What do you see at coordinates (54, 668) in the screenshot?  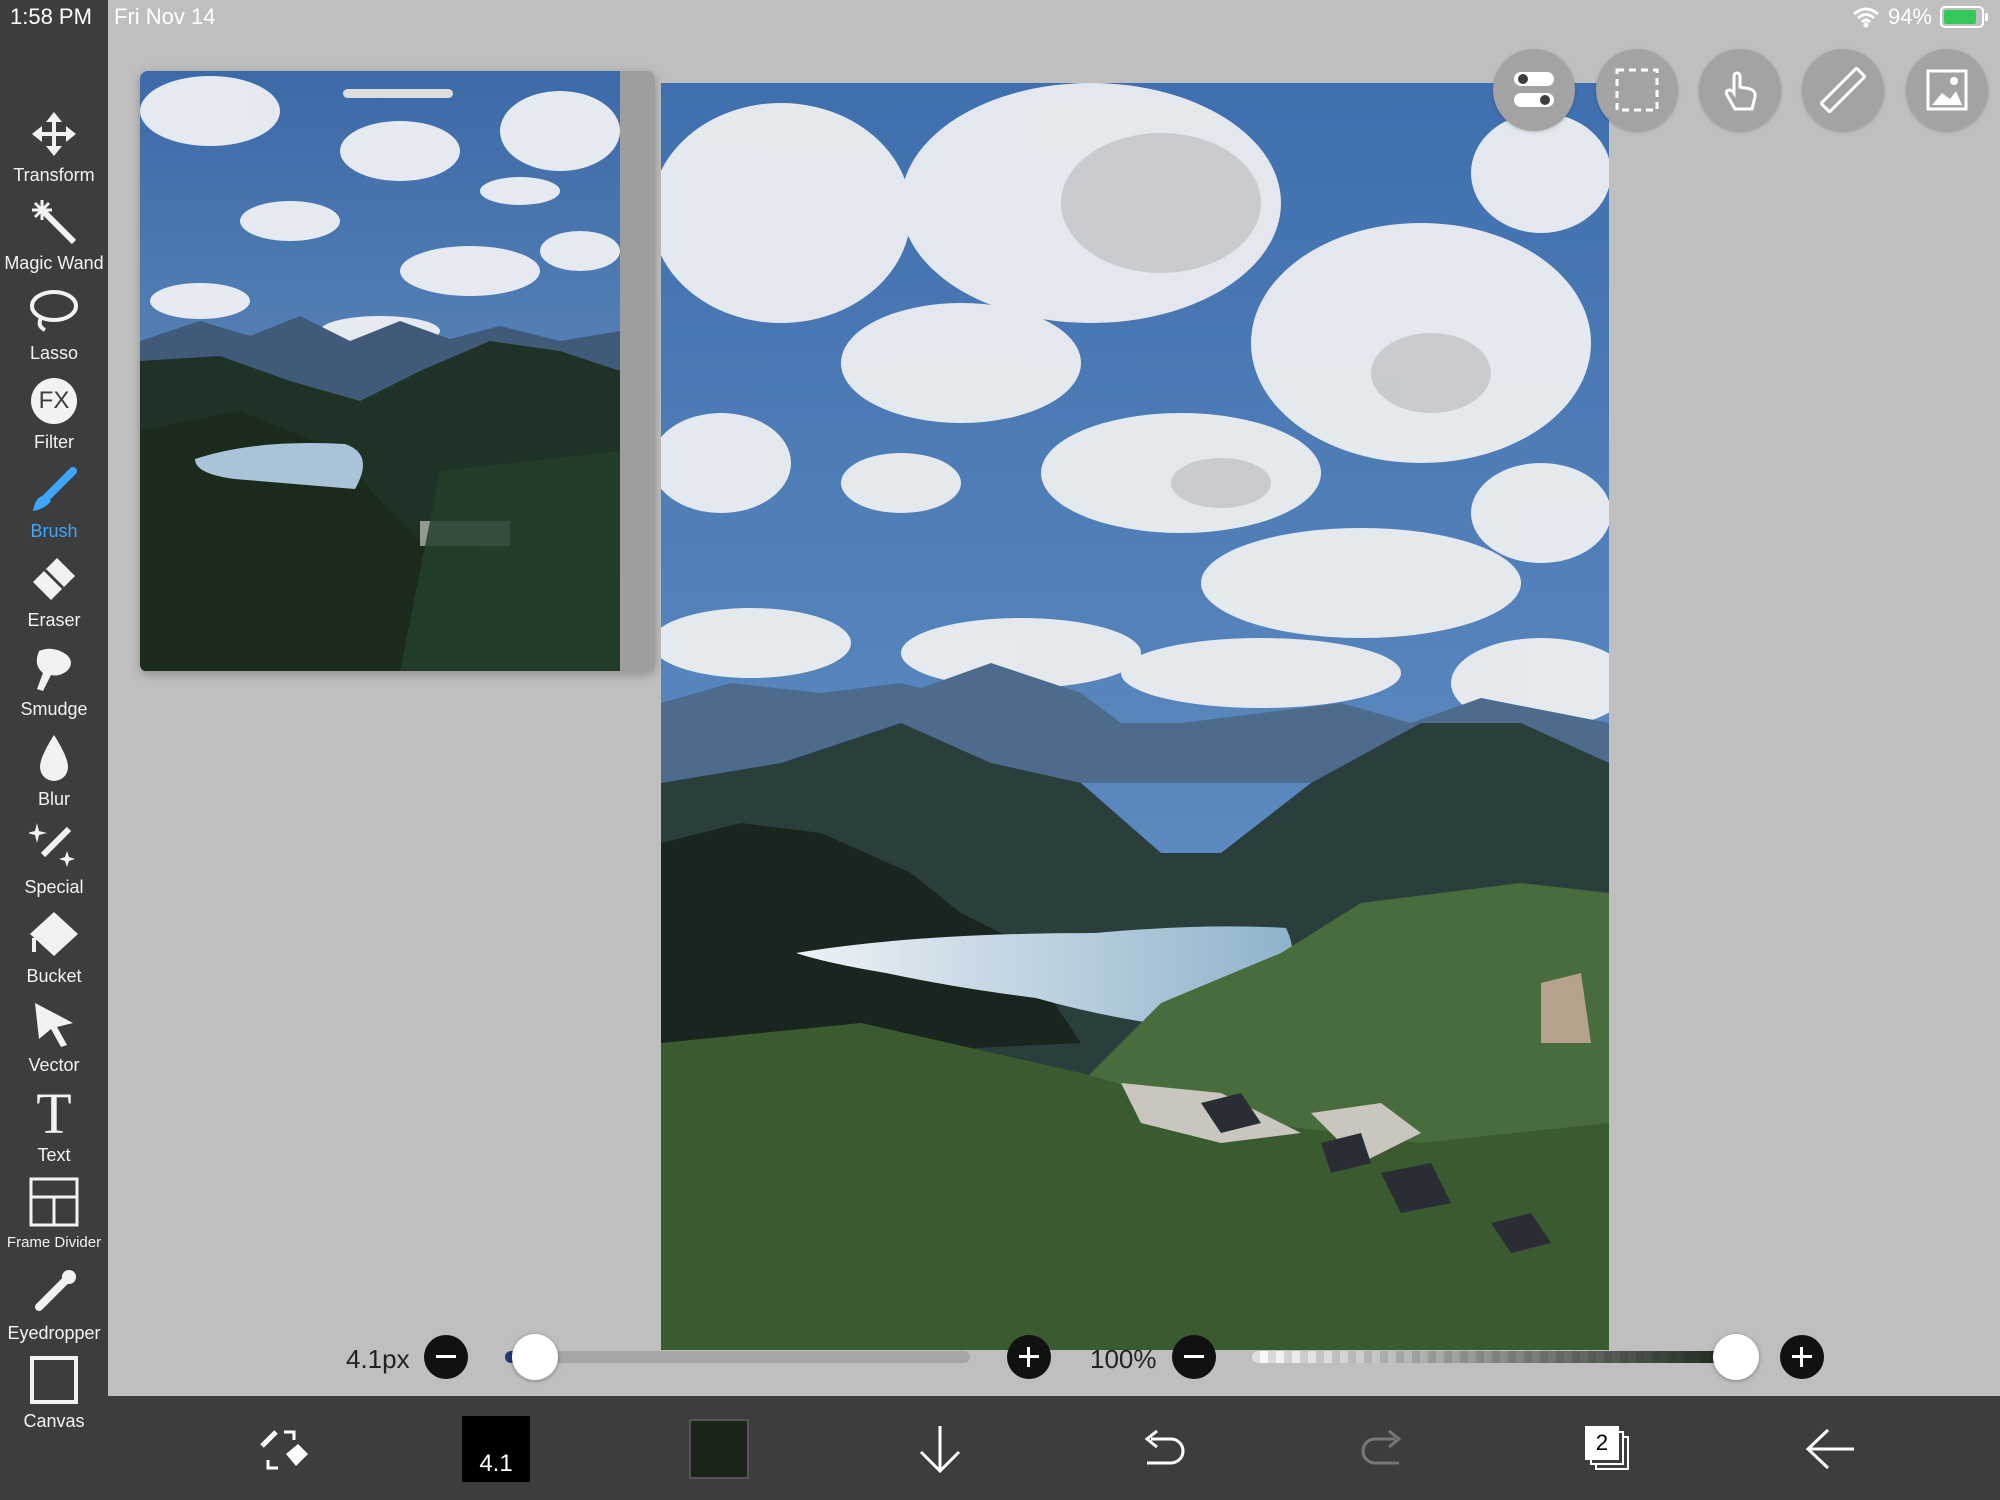 I see `smudge-finger-icon` at bounding box center [54, 668].